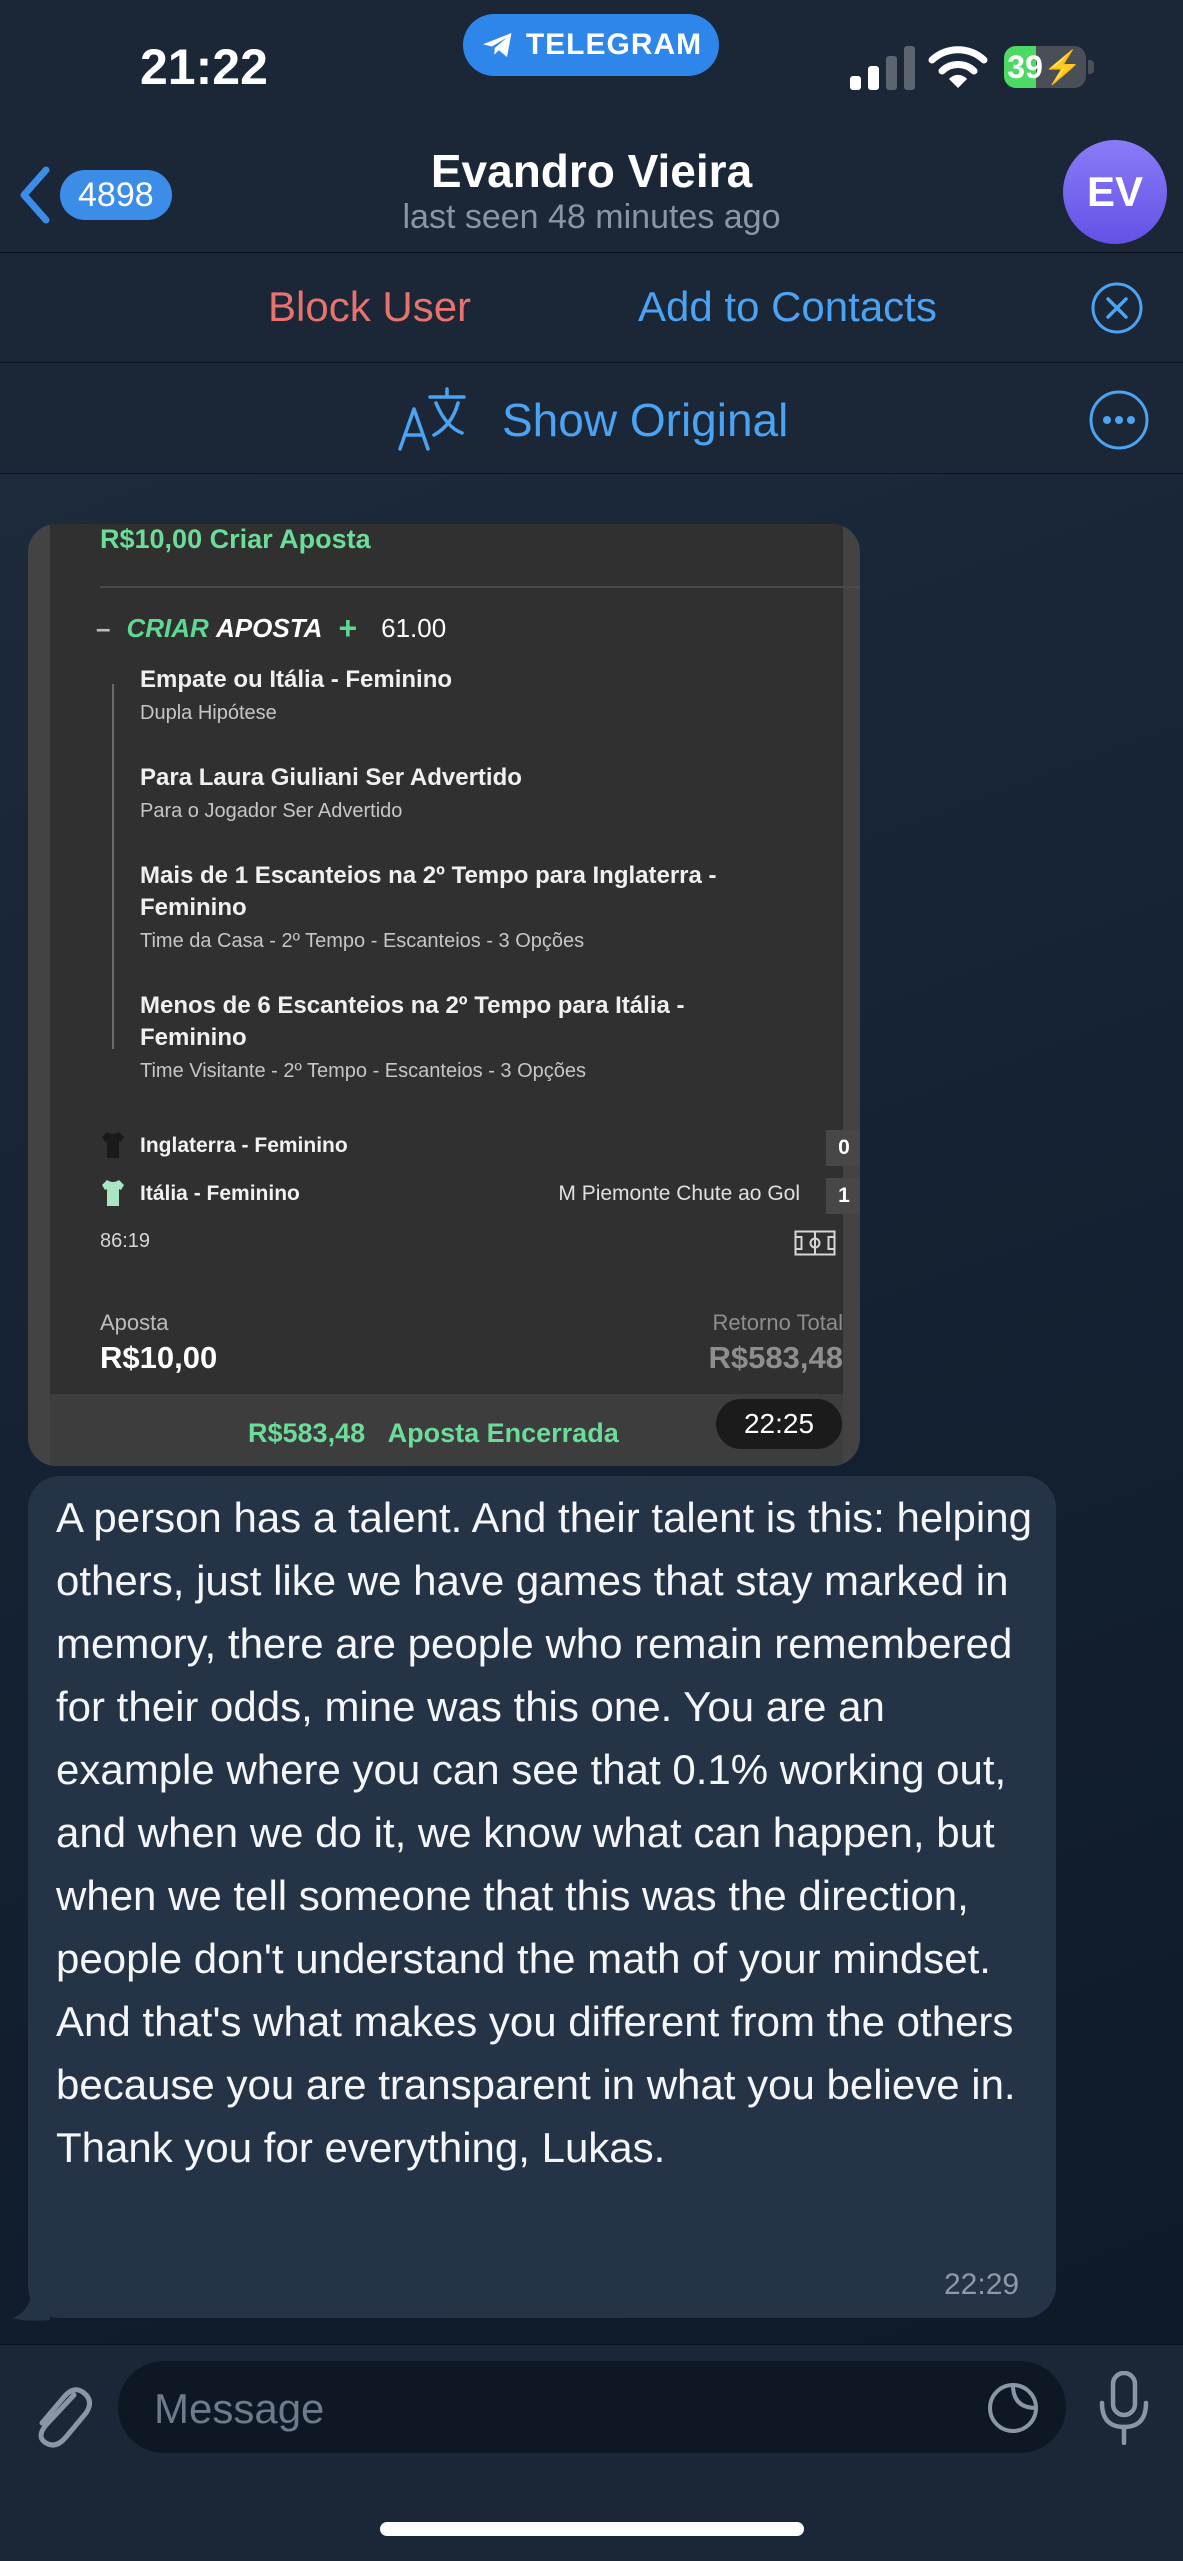  What do you see at coordinates (296, 679) in the screenshot?
I see `selection-title: Empate ou Itália - Feminino` at bounding box center [296, 679].